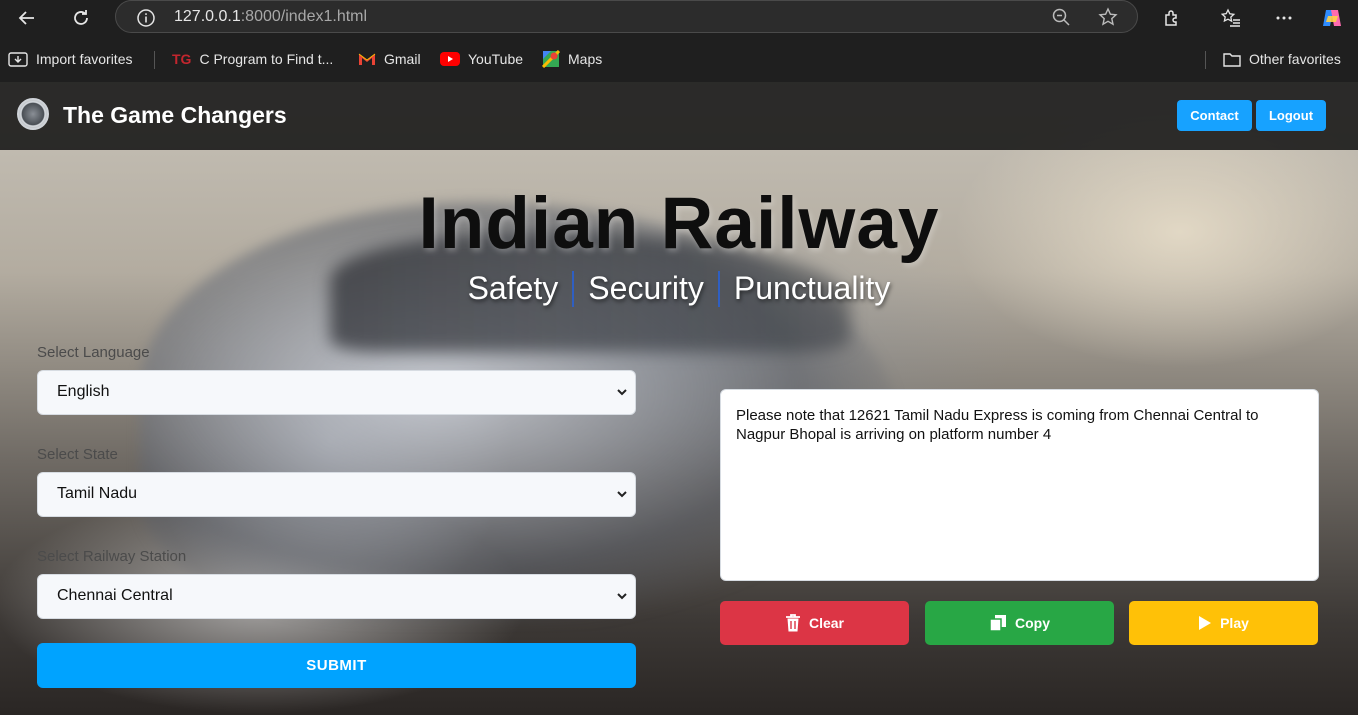 This screenshot has height=715, width=1358. Describe the element at coordinates (792, 623) in the screenshot. I see `trash-icon` at that location.